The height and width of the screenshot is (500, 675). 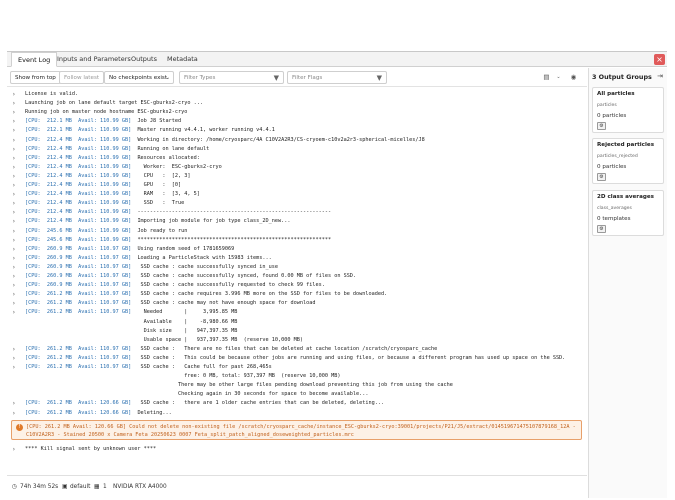 I want to click on clock-icon: ◷, so click(x=15, y=487).